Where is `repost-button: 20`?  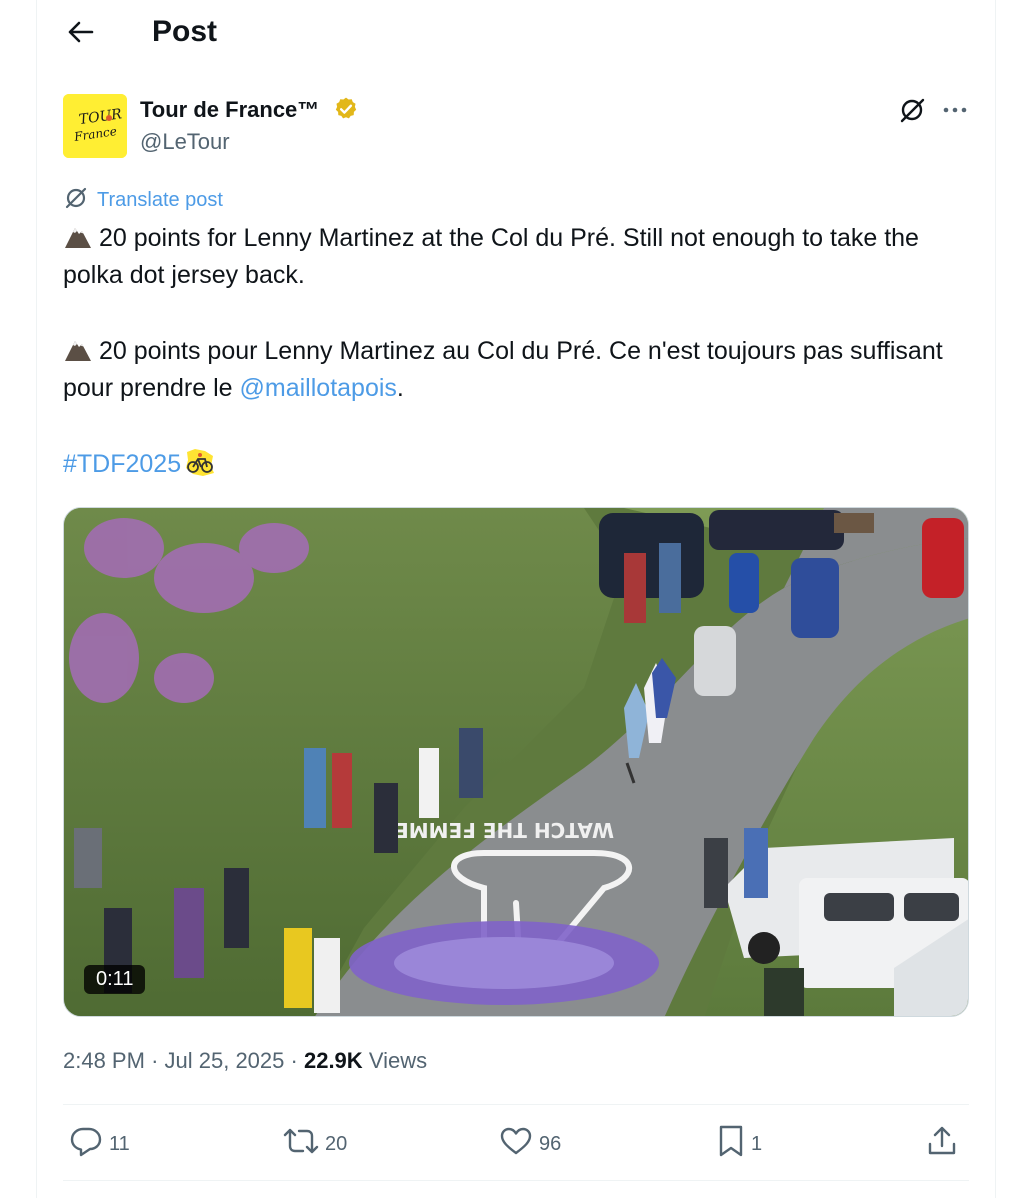
repost-button: 20 is located at coordinates (315, 1144).